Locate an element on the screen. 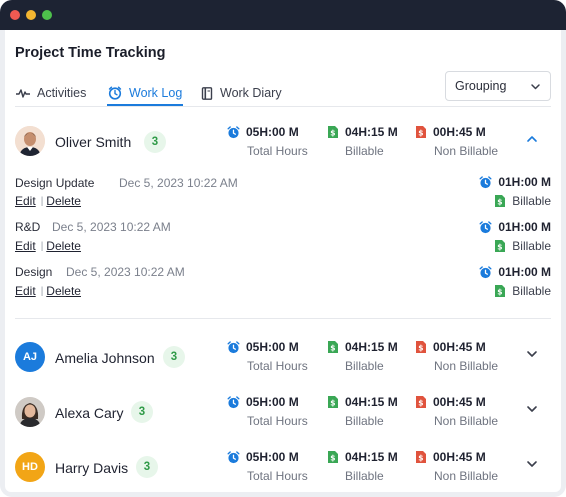 The height and width of the screenshot is (497, 566). tab-work-diary-label: Work Diary is located at coordinates (251, 93).